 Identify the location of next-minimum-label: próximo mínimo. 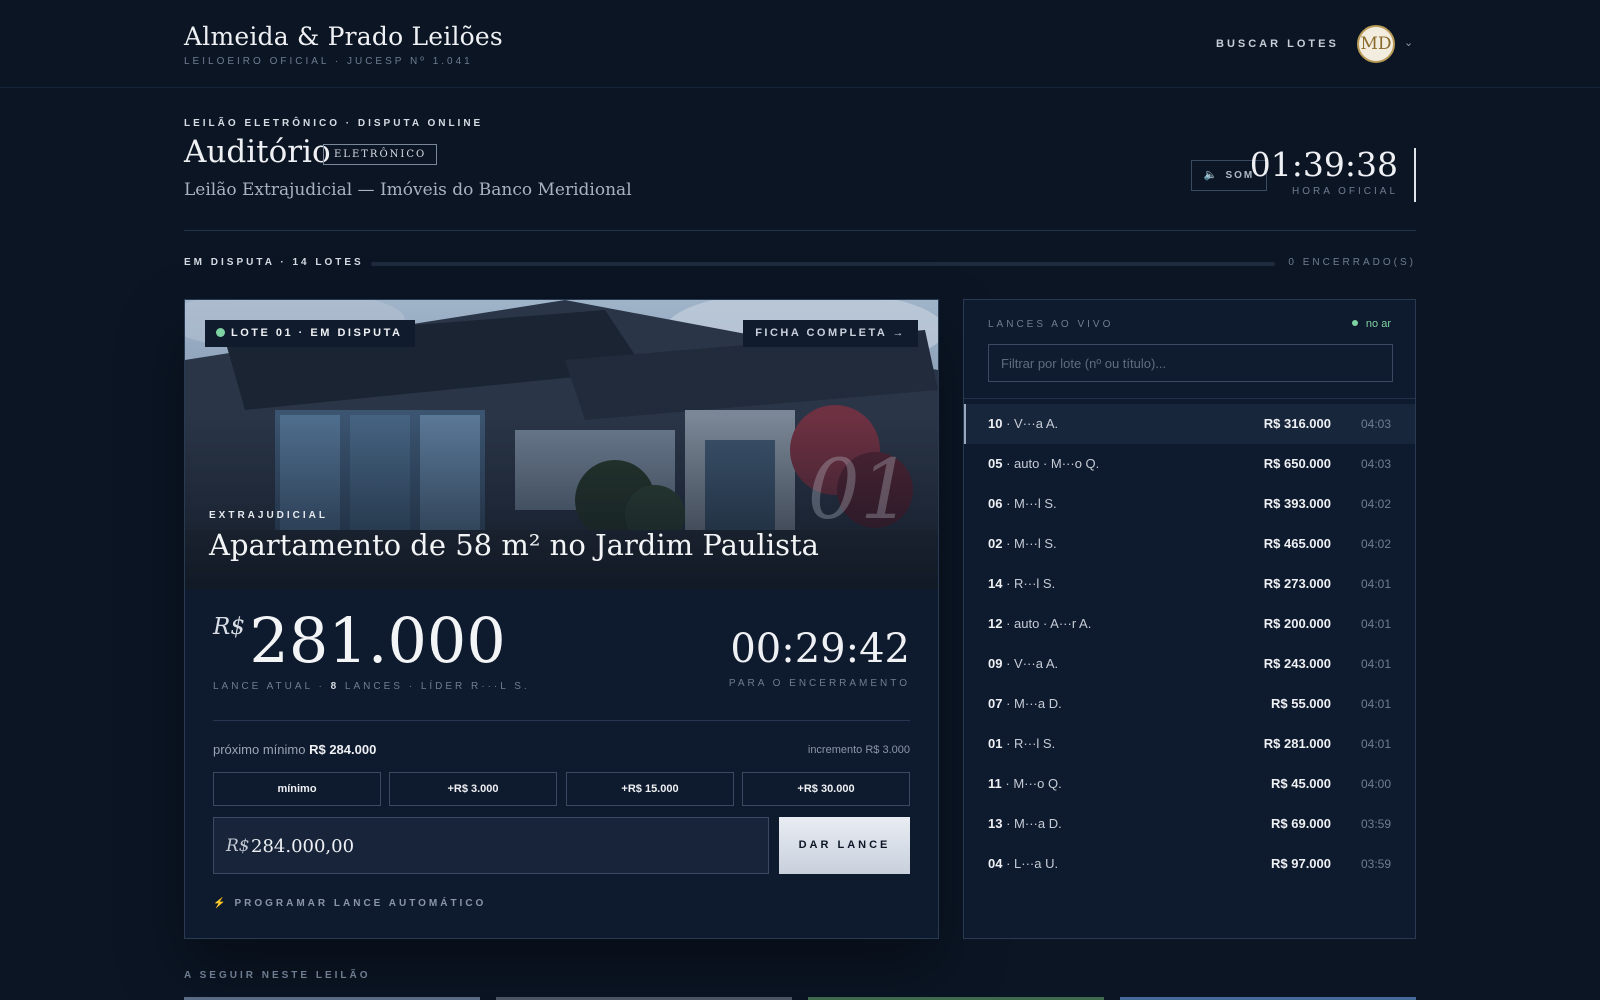
(259, 749).